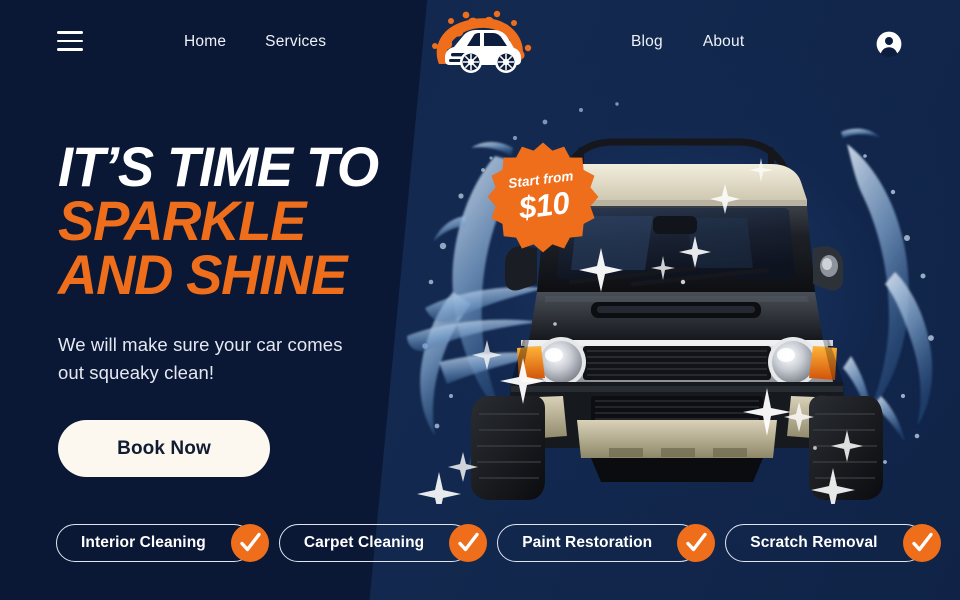 The height and width of the screenshot is (600, 960). Describe the element at coordinates (255, 42) in the screenshot. I see `primary-nav-left: Home Services` at that location.